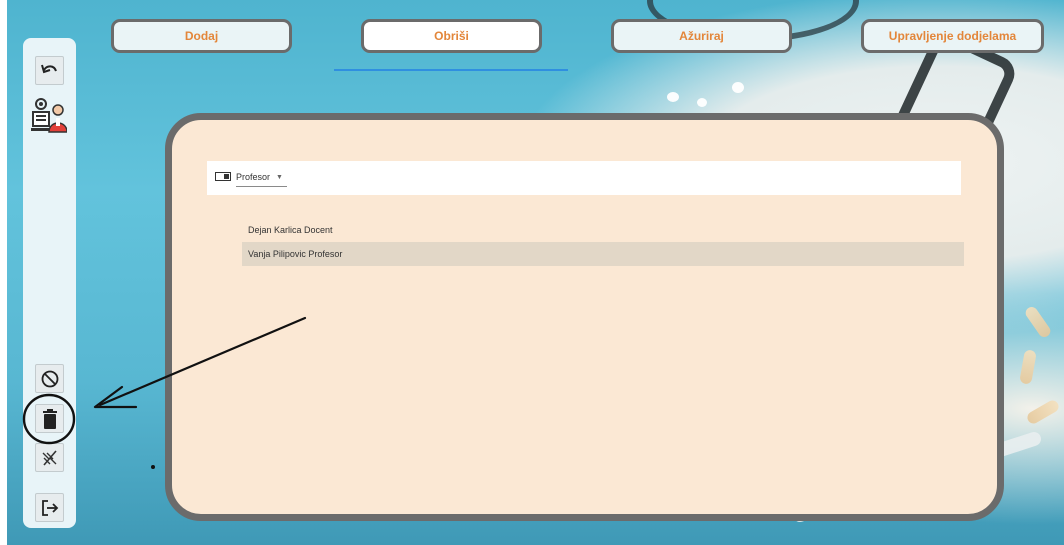 Image resolution: width=1064 pixels, height=545 pixels. I want to click on tab-obrisi: Obriši, so click(451, 36).